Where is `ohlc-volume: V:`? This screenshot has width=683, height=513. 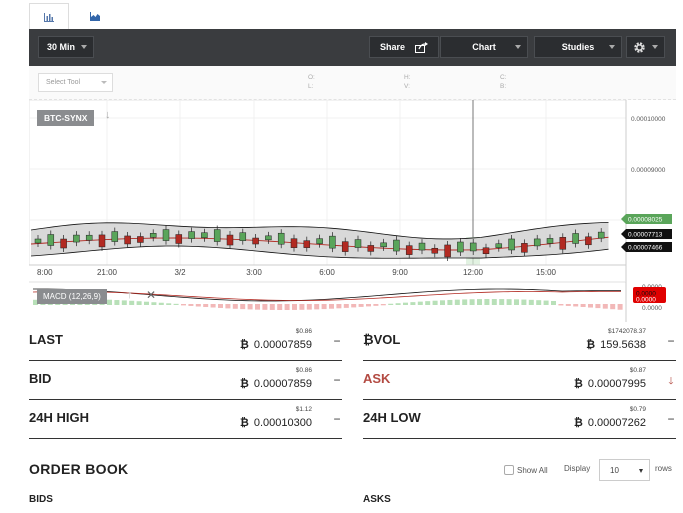
ohlc-volume: V: is located at coordinates (407, 86).